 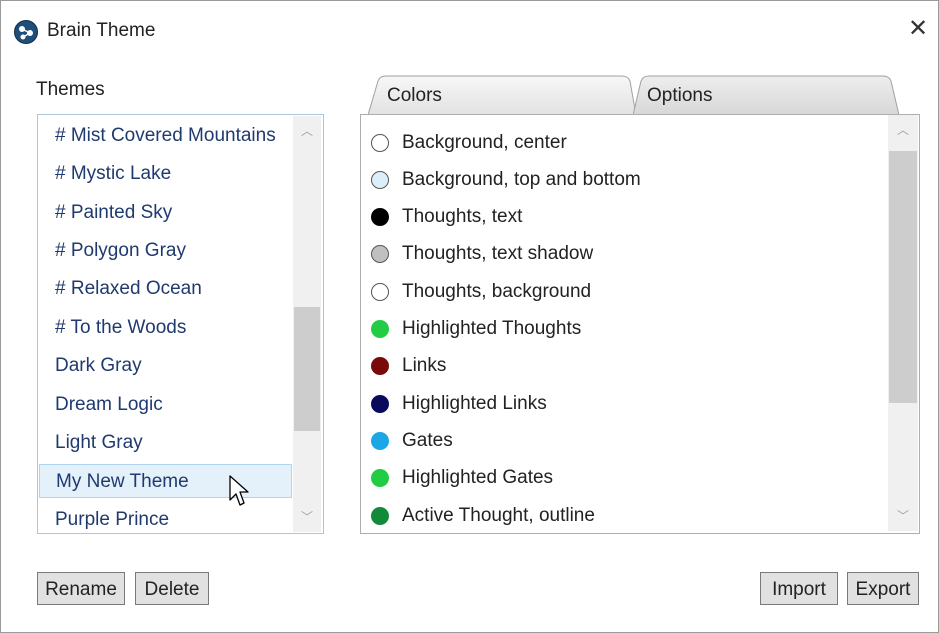 I want to click on export-button: Export, so click(x=883, y=588).